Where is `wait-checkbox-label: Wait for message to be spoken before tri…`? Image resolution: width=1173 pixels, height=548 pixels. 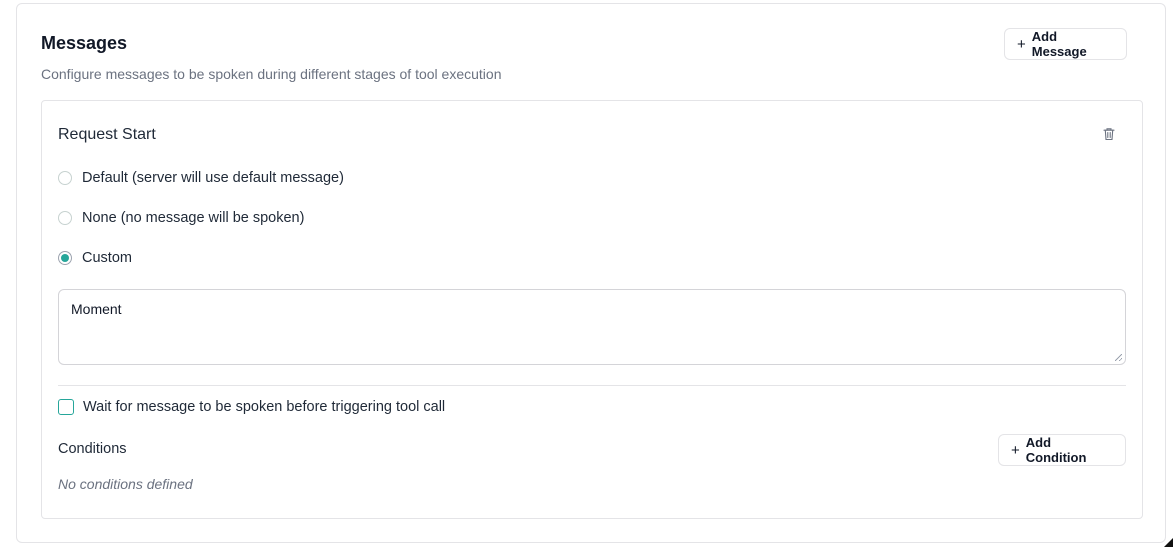 wait-checkbox-label: Wait for message to be spoken before tri… is located at coordinates (264, 407).